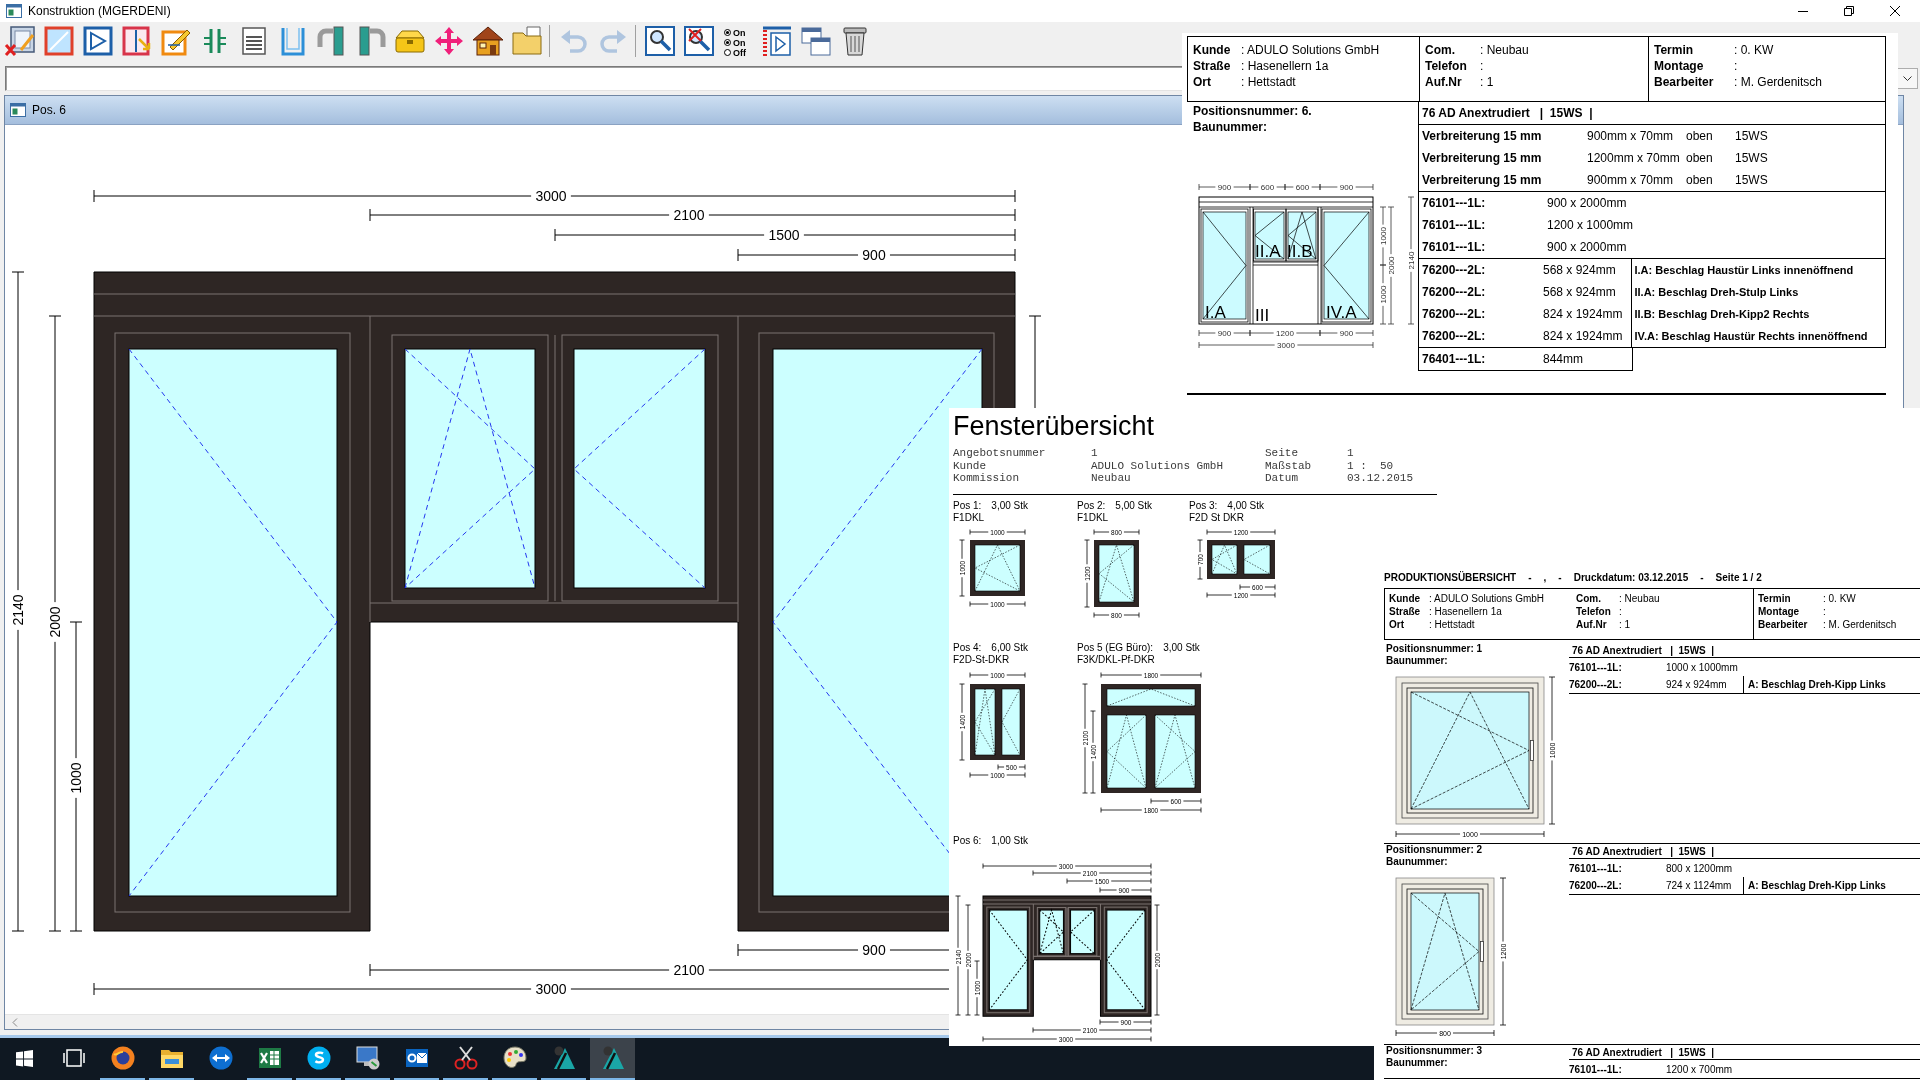 The image size is (1920, 1080). I want to click on window-type-label: F2D-St-DKR, so click(981, 659).